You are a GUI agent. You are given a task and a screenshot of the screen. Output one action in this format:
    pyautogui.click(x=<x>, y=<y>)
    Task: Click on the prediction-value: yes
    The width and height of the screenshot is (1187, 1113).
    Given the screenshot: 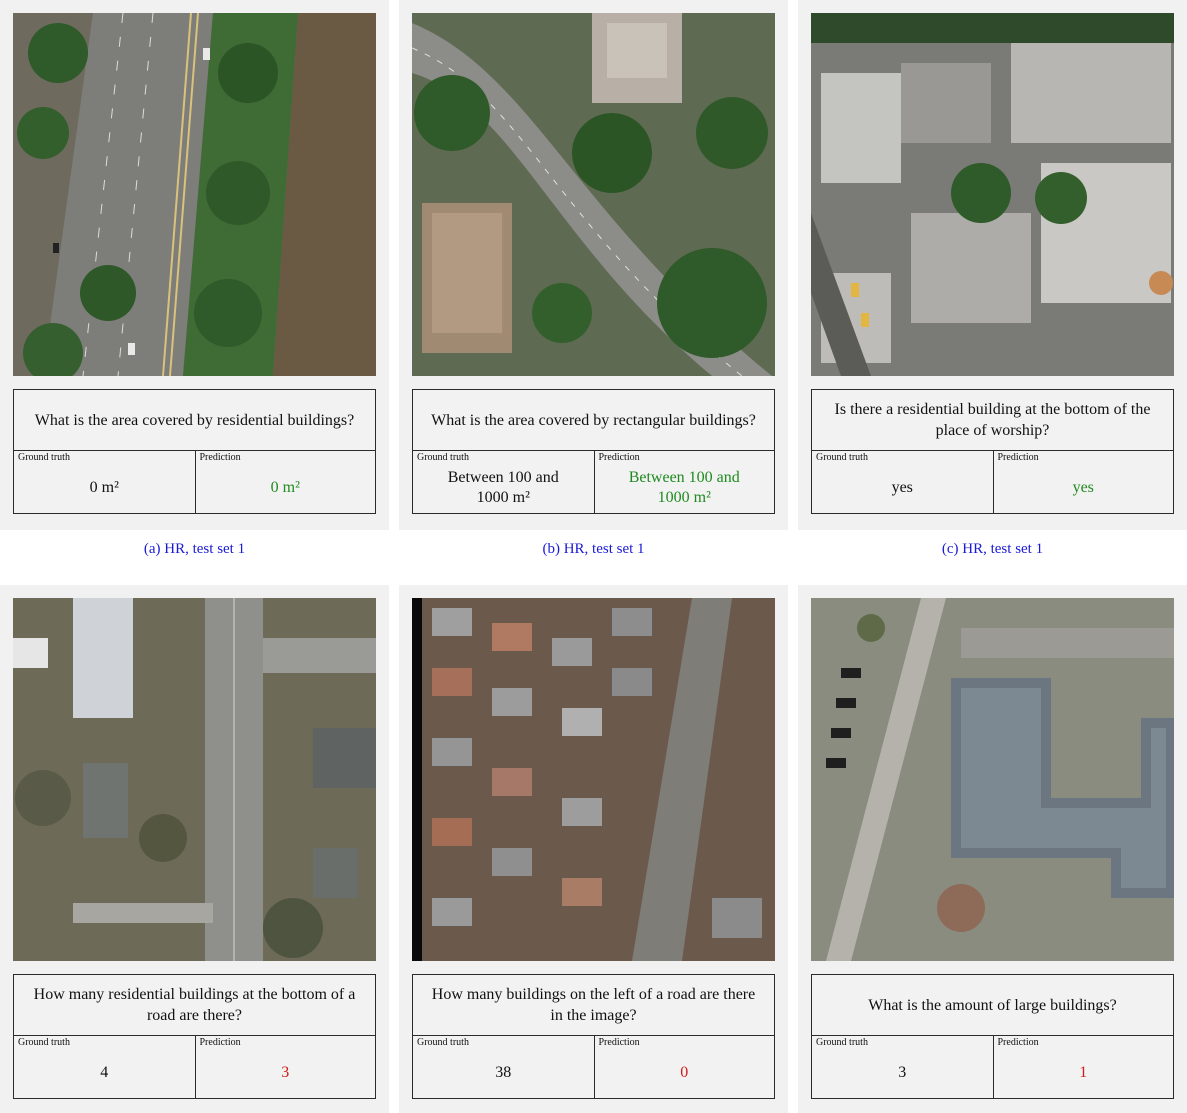 What is the action you would take?
    pyautogui.click(x=1083, y=487)
    